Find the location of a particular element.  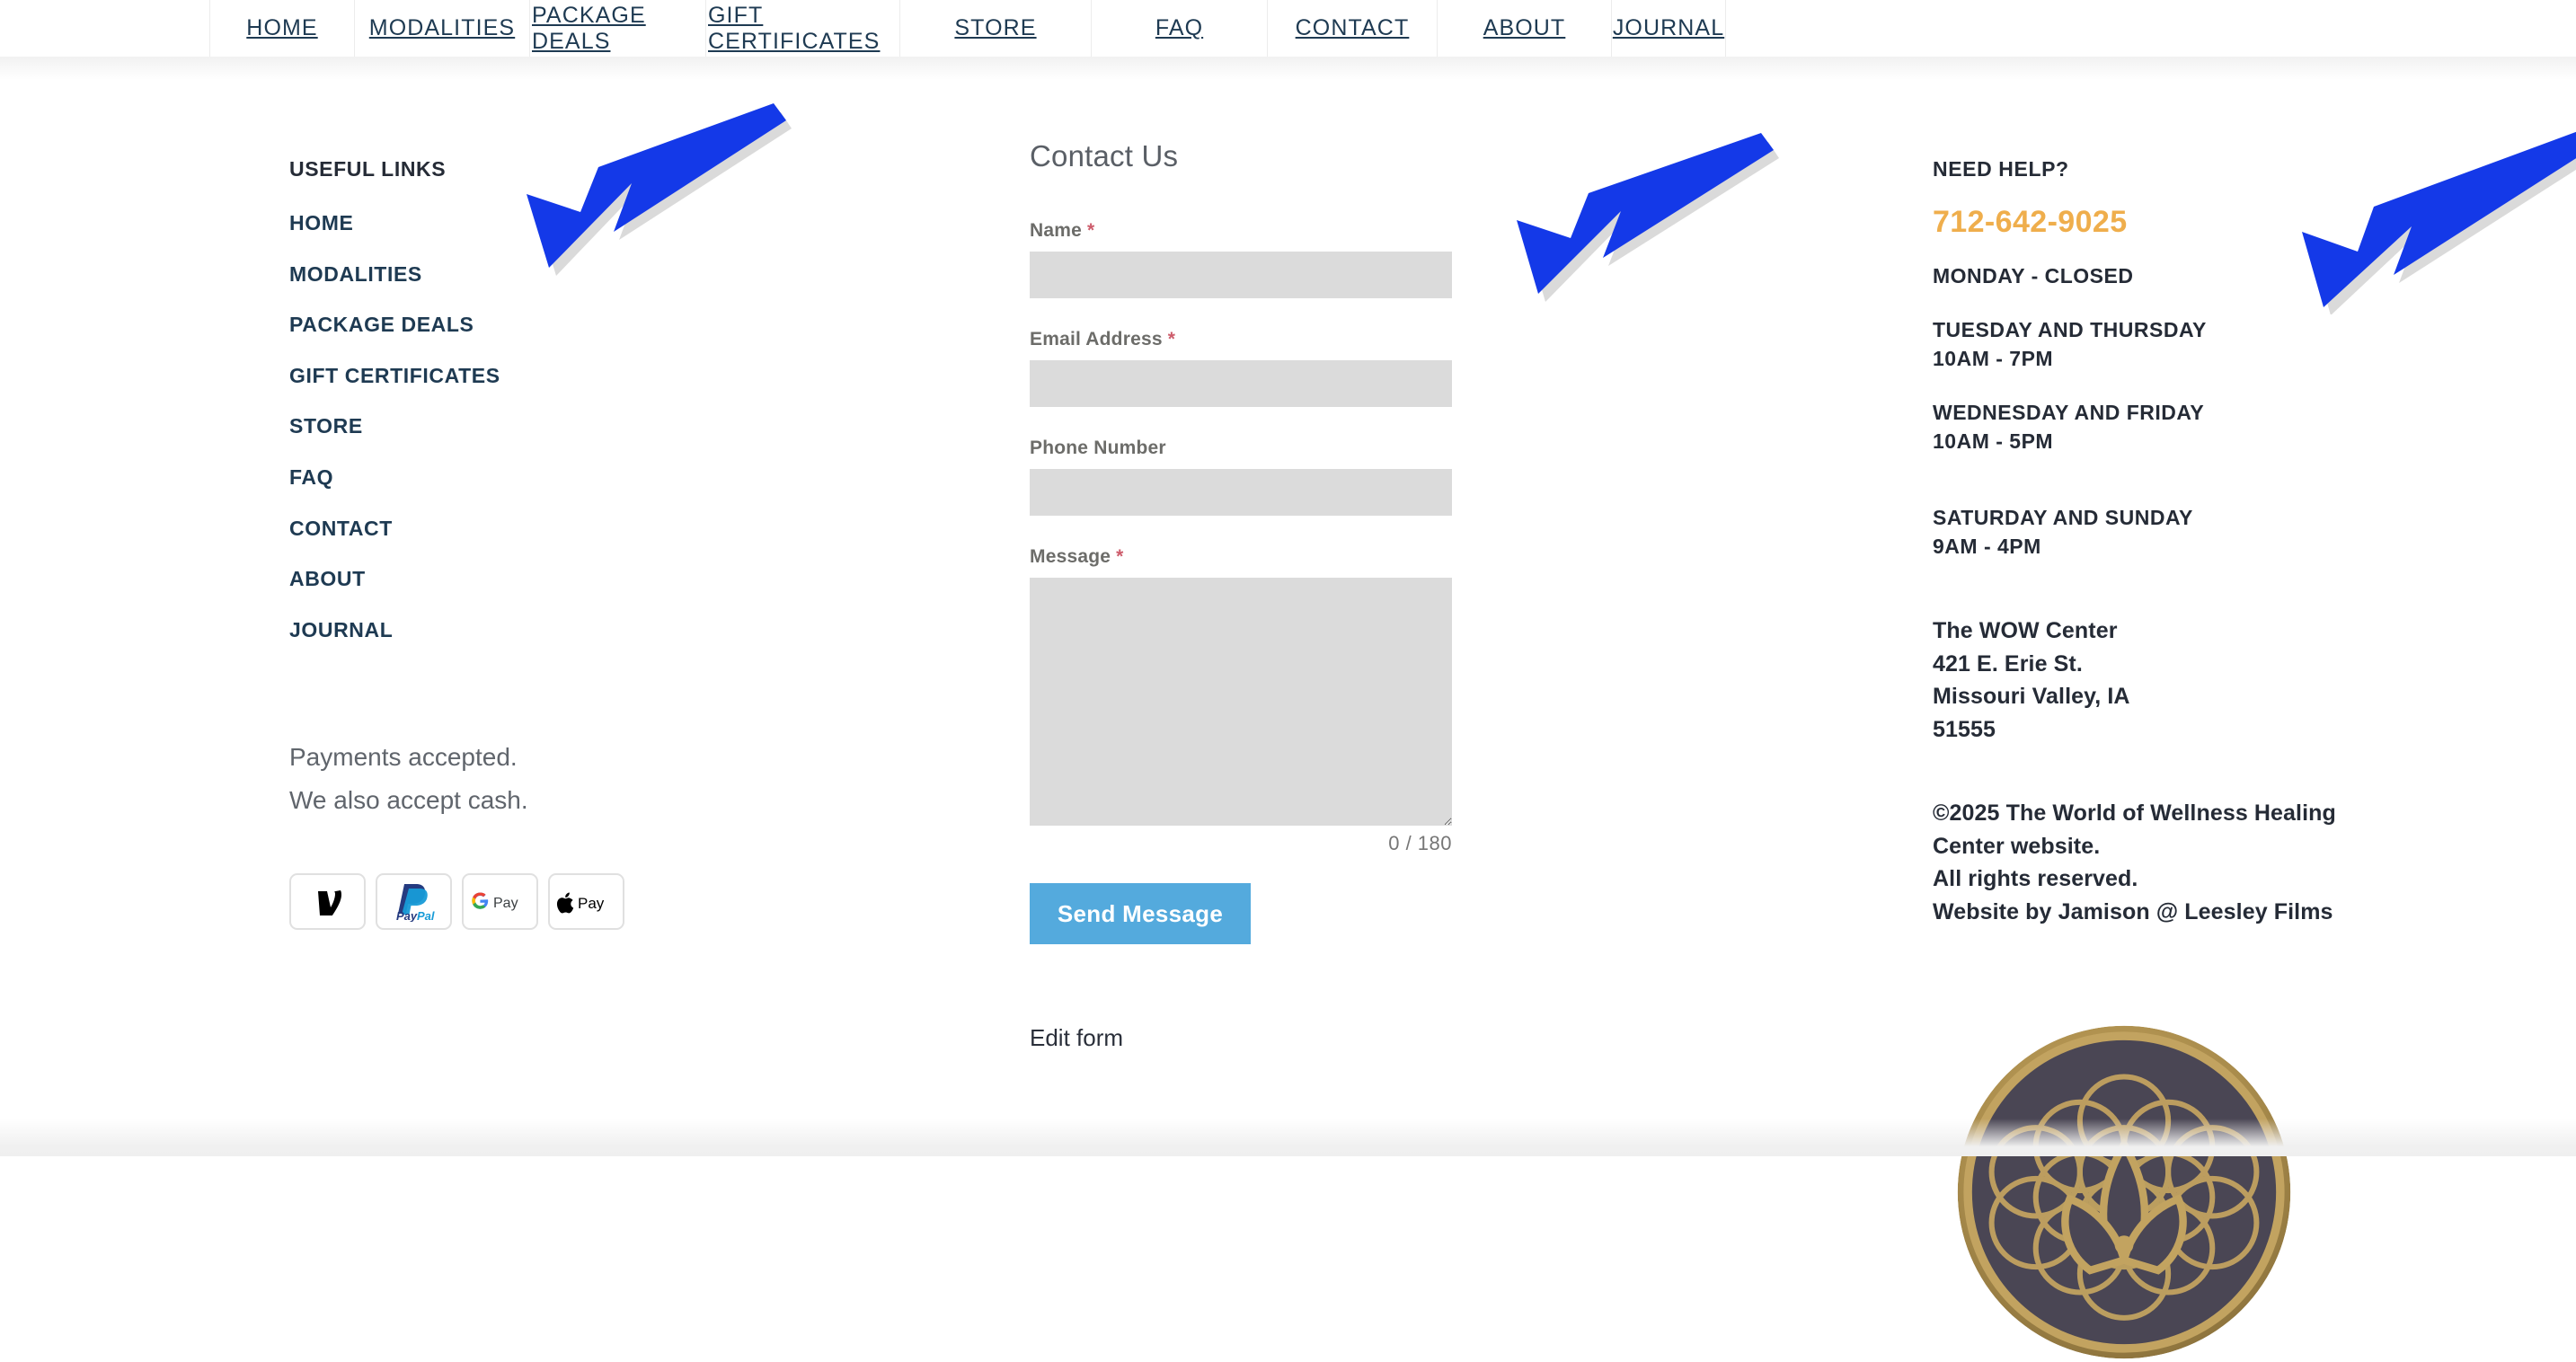

payments-line-1: Payments accepted. is located at coordinates (403, 757).